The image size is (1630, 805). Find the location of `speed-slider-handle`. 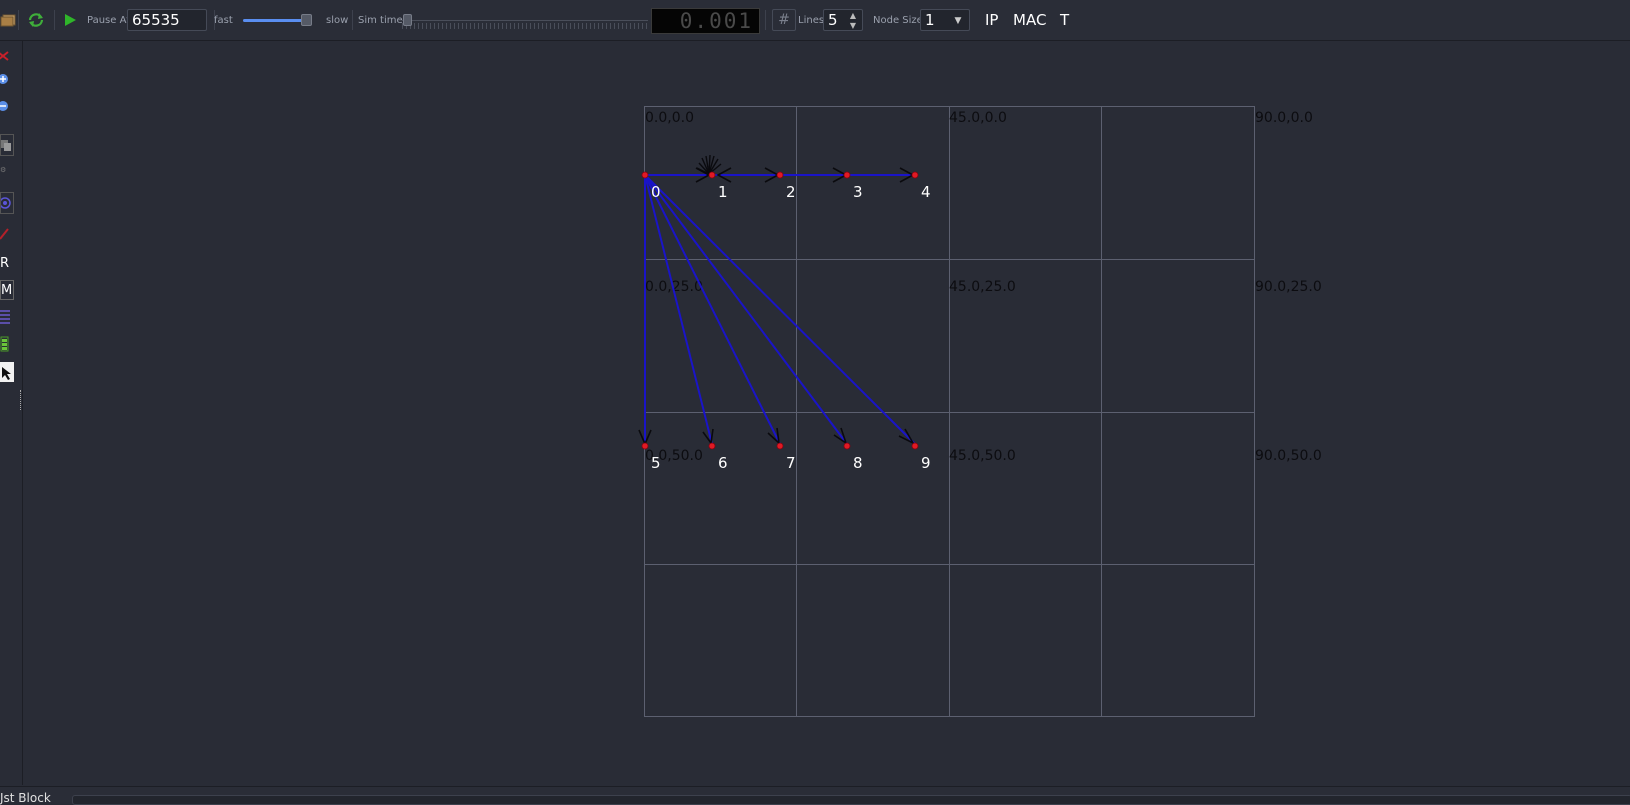

speed-slider-handle is located at coordinates (306, 20).